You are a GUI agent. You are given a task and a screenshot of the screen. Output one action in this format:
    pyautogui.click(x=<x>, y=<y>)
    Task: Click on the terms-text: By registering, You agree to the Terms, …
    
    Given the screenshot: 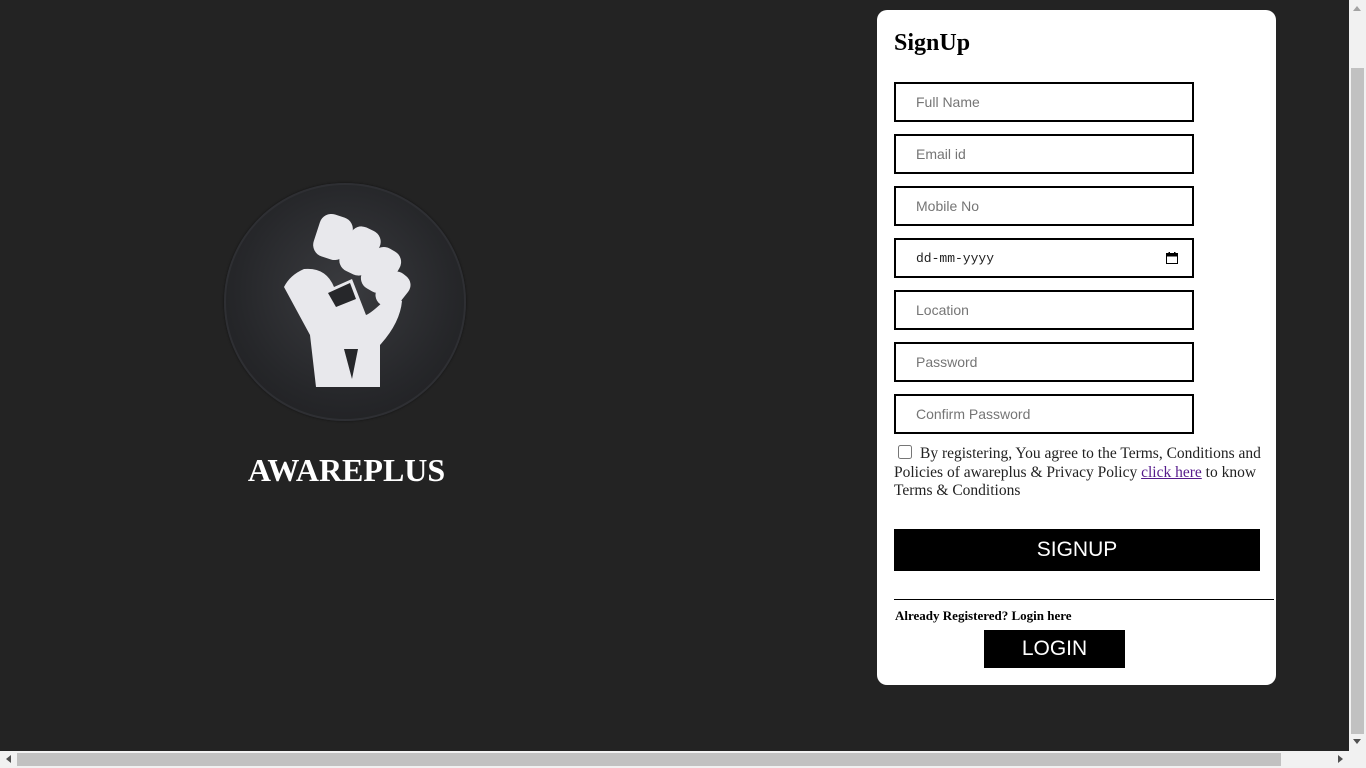 What is the action you would take?
    pyautogui.click(x=1079, y=473)
    